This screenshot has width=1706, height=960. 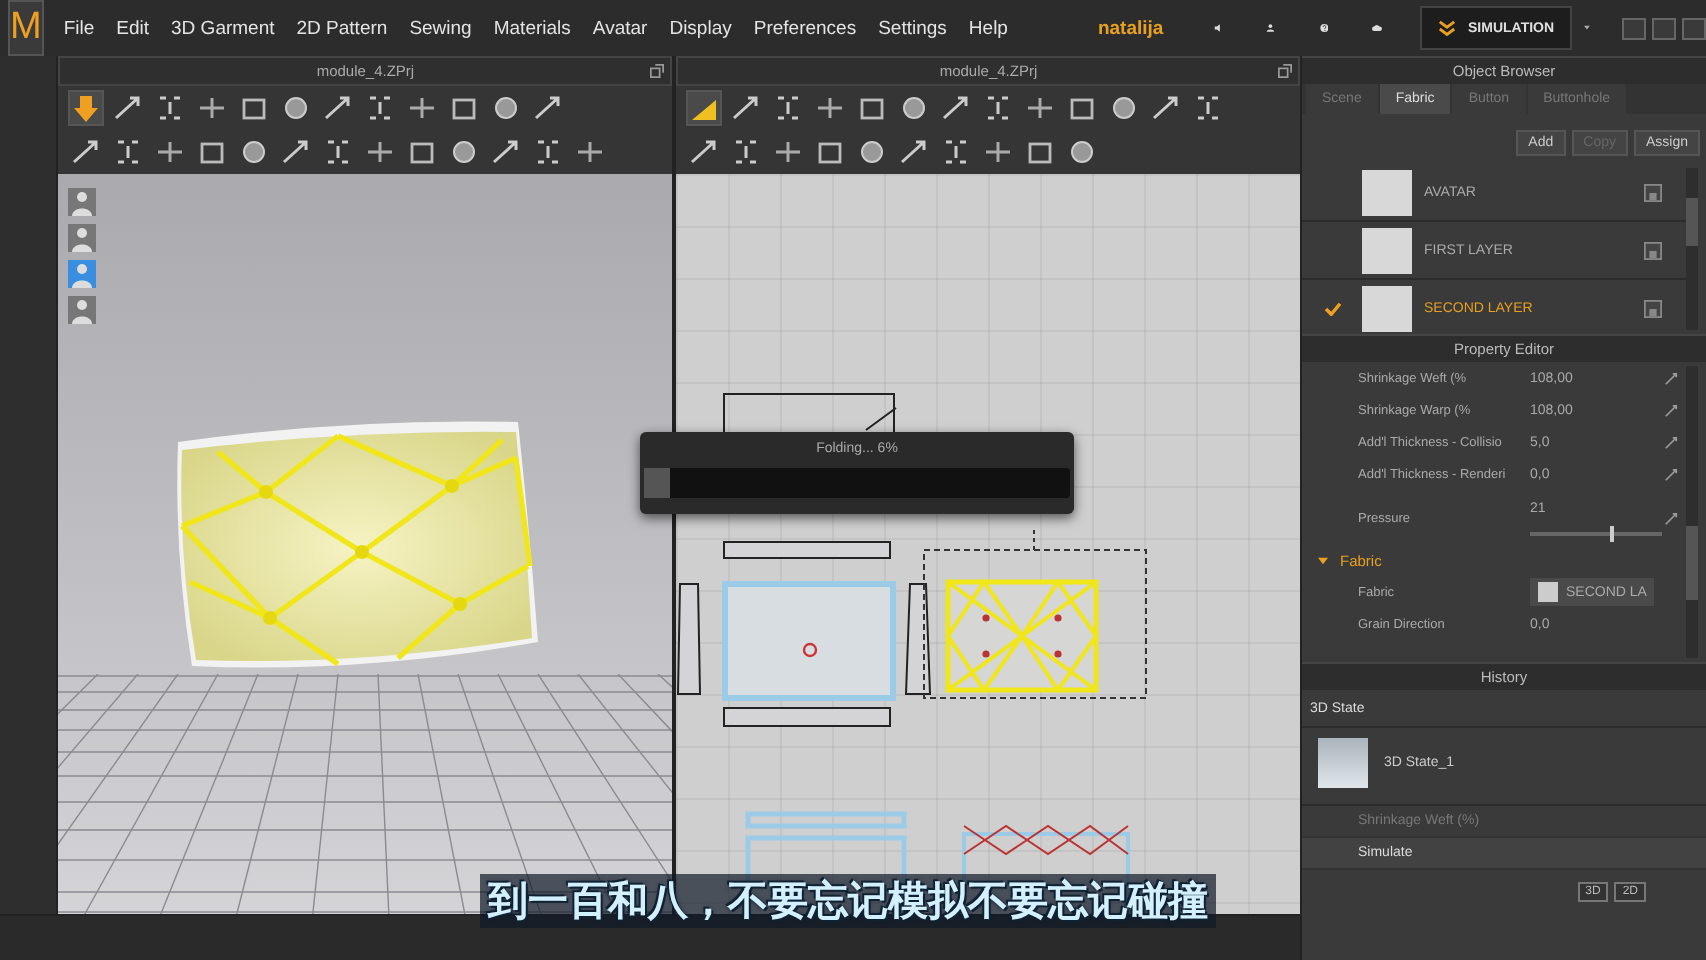 What do you see at coordinates (342, 28) in the screenshot?
I see `menu-item: 2D Pattern` at bounding box center [342, 28].